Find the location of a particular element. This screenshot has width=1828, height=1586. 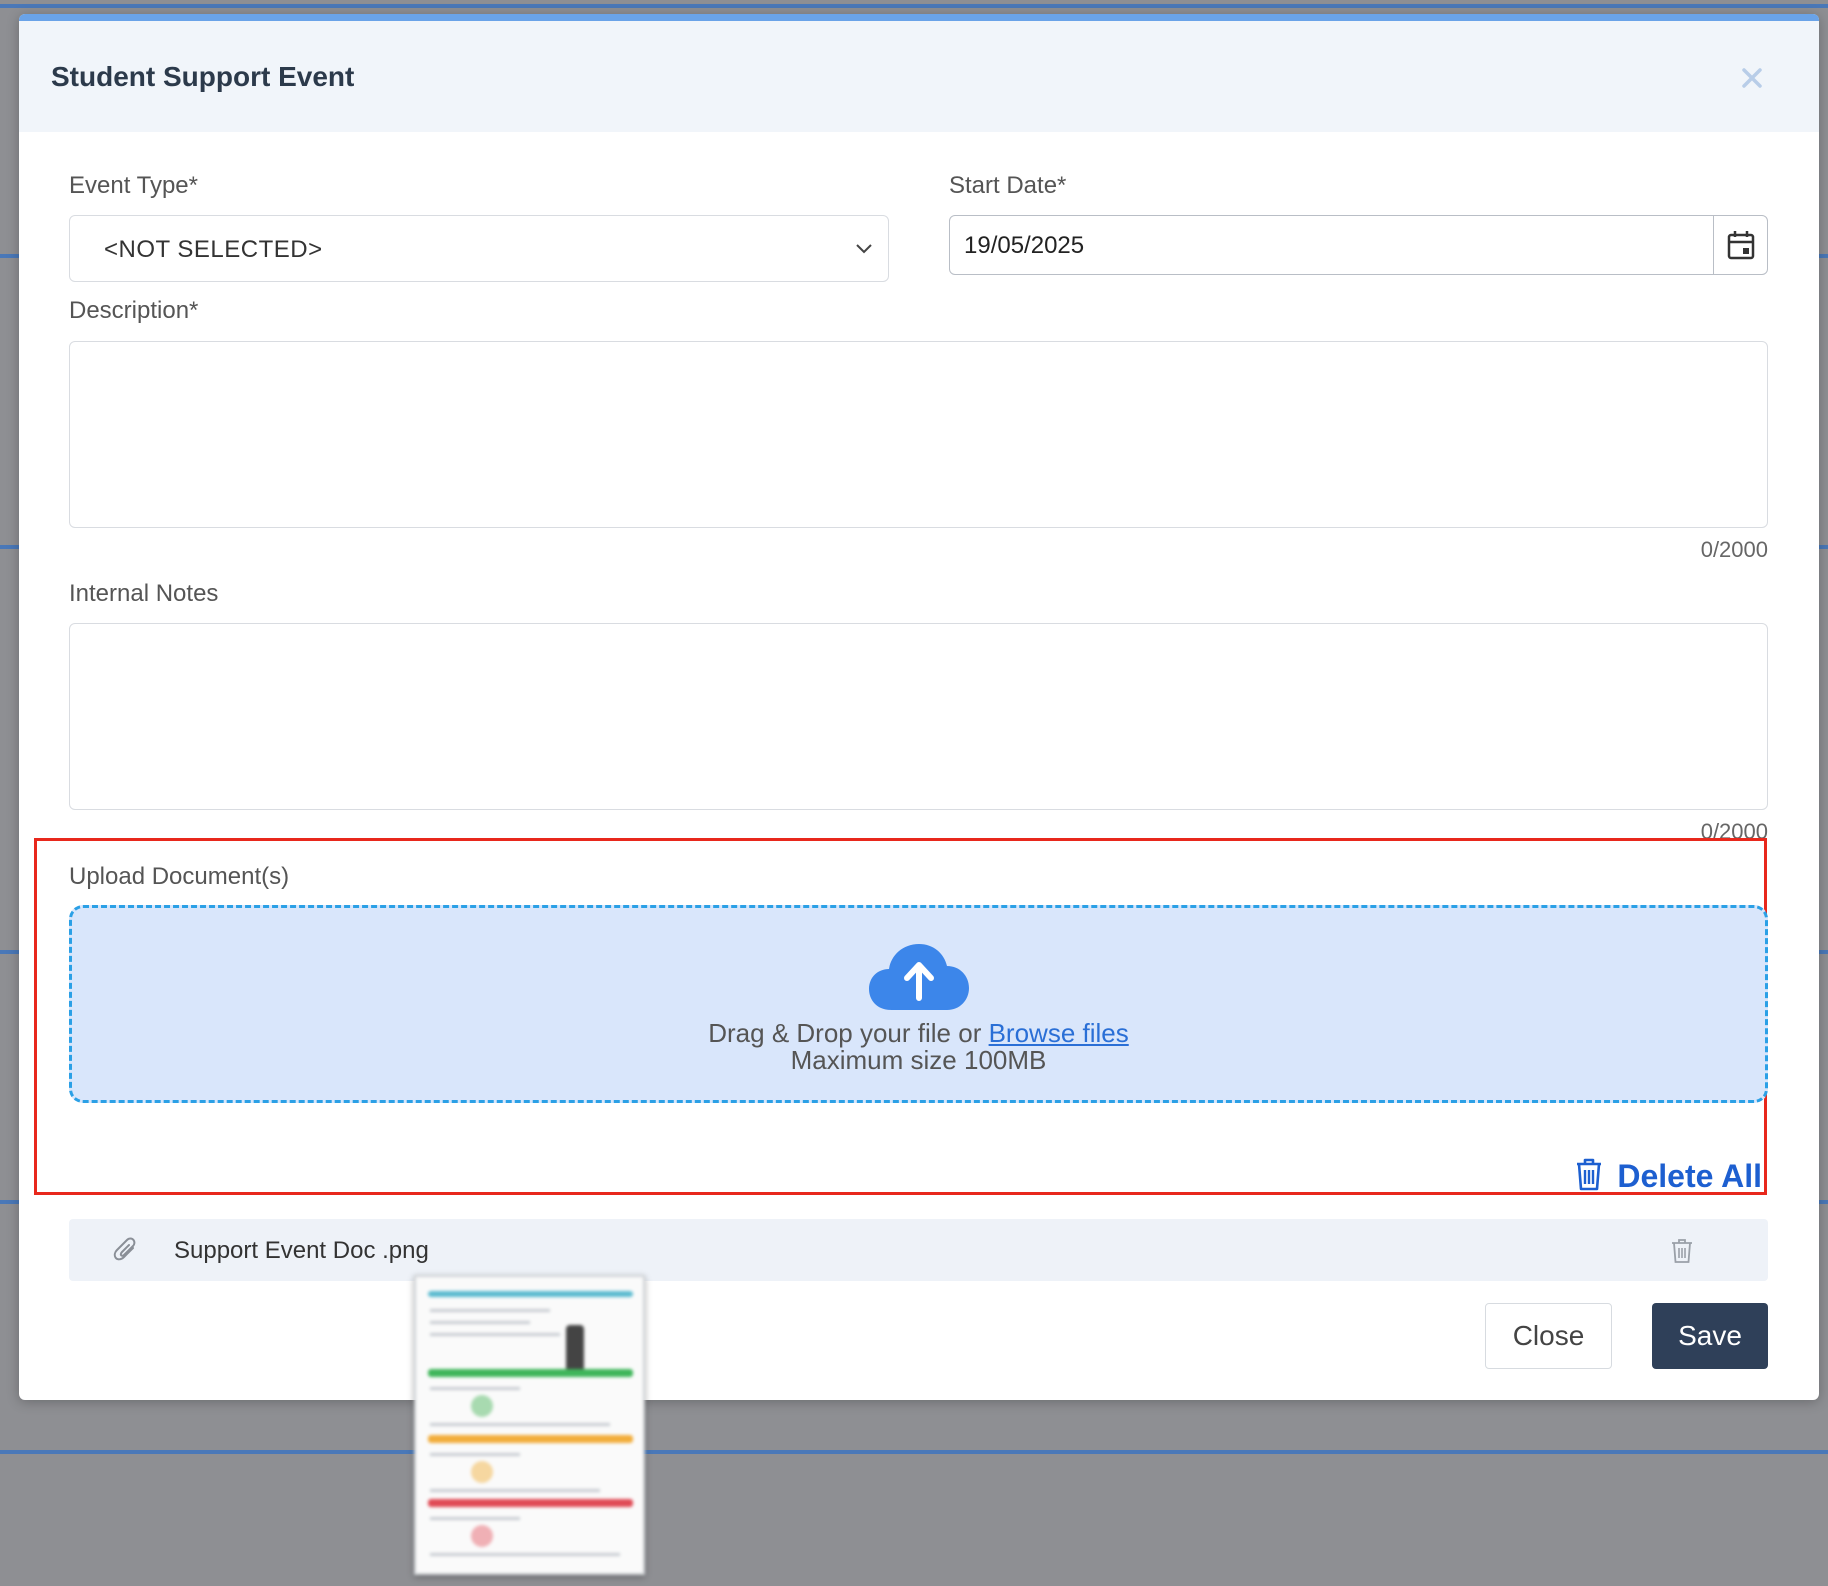

start-date-field: 19/05/2025 is located at coordinates (1358, 245).